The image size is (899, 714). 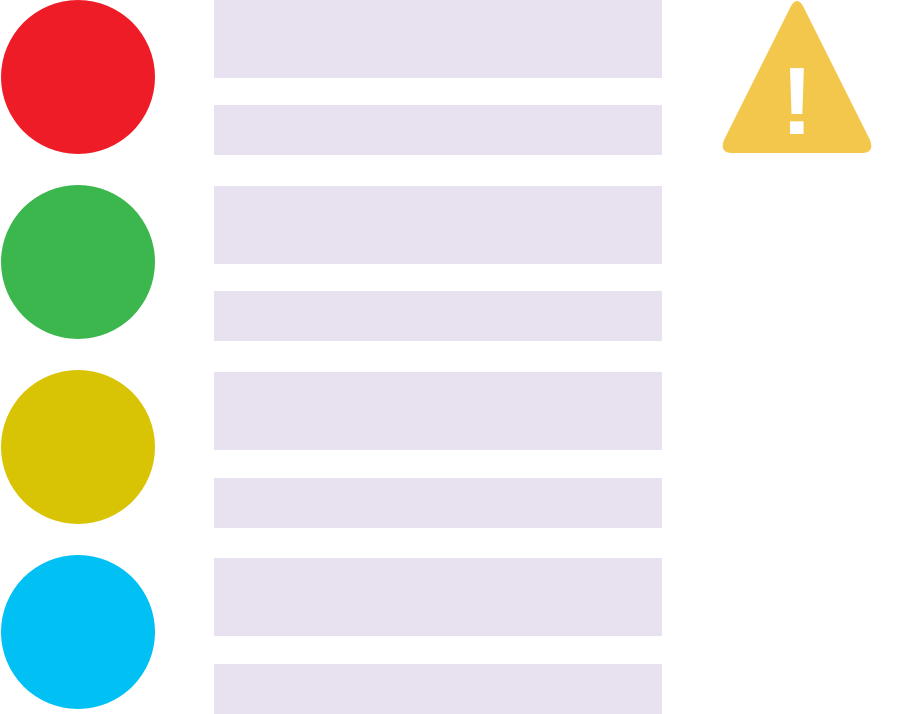 What do you see at coordinates (438, 503) in the screenshot?
I see `placeholder-bar-3b` at bounding box center [438, 503].